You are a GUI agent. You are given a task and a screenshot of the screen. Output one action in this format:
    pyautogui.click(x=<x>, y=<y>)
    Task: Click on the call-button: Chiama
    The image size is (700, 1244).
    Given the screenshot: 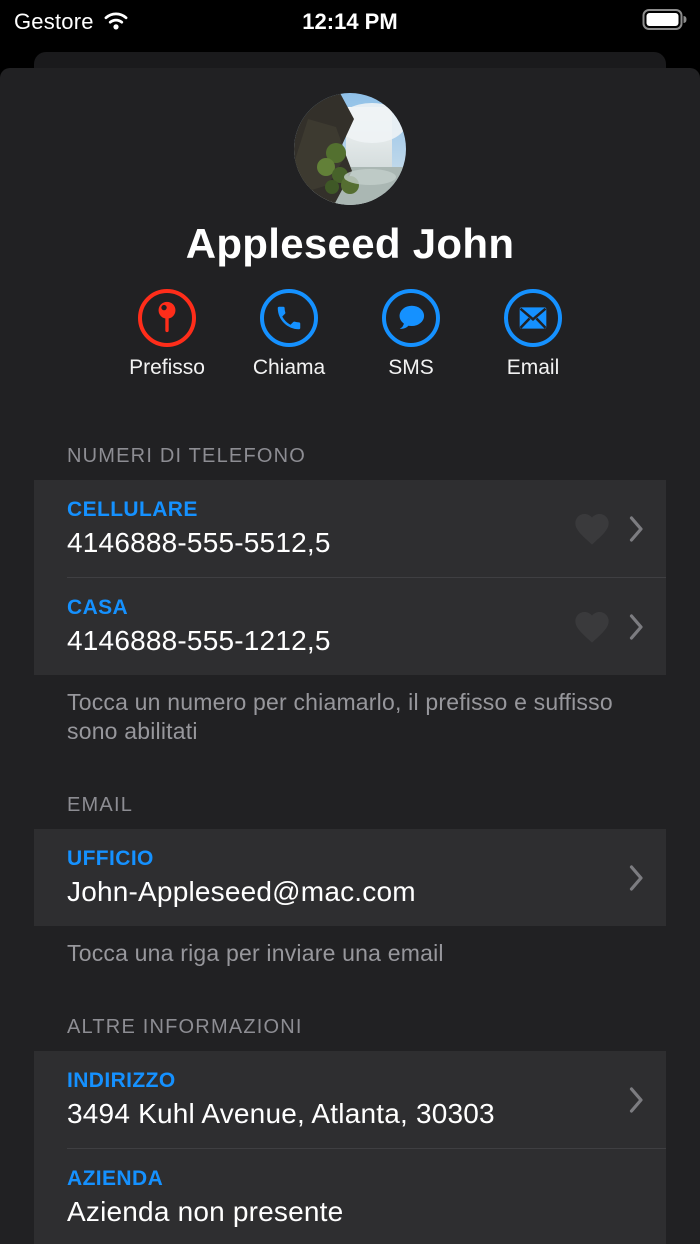 What is the action you would take?
    pyautogui.click(x=289, y=334)
    